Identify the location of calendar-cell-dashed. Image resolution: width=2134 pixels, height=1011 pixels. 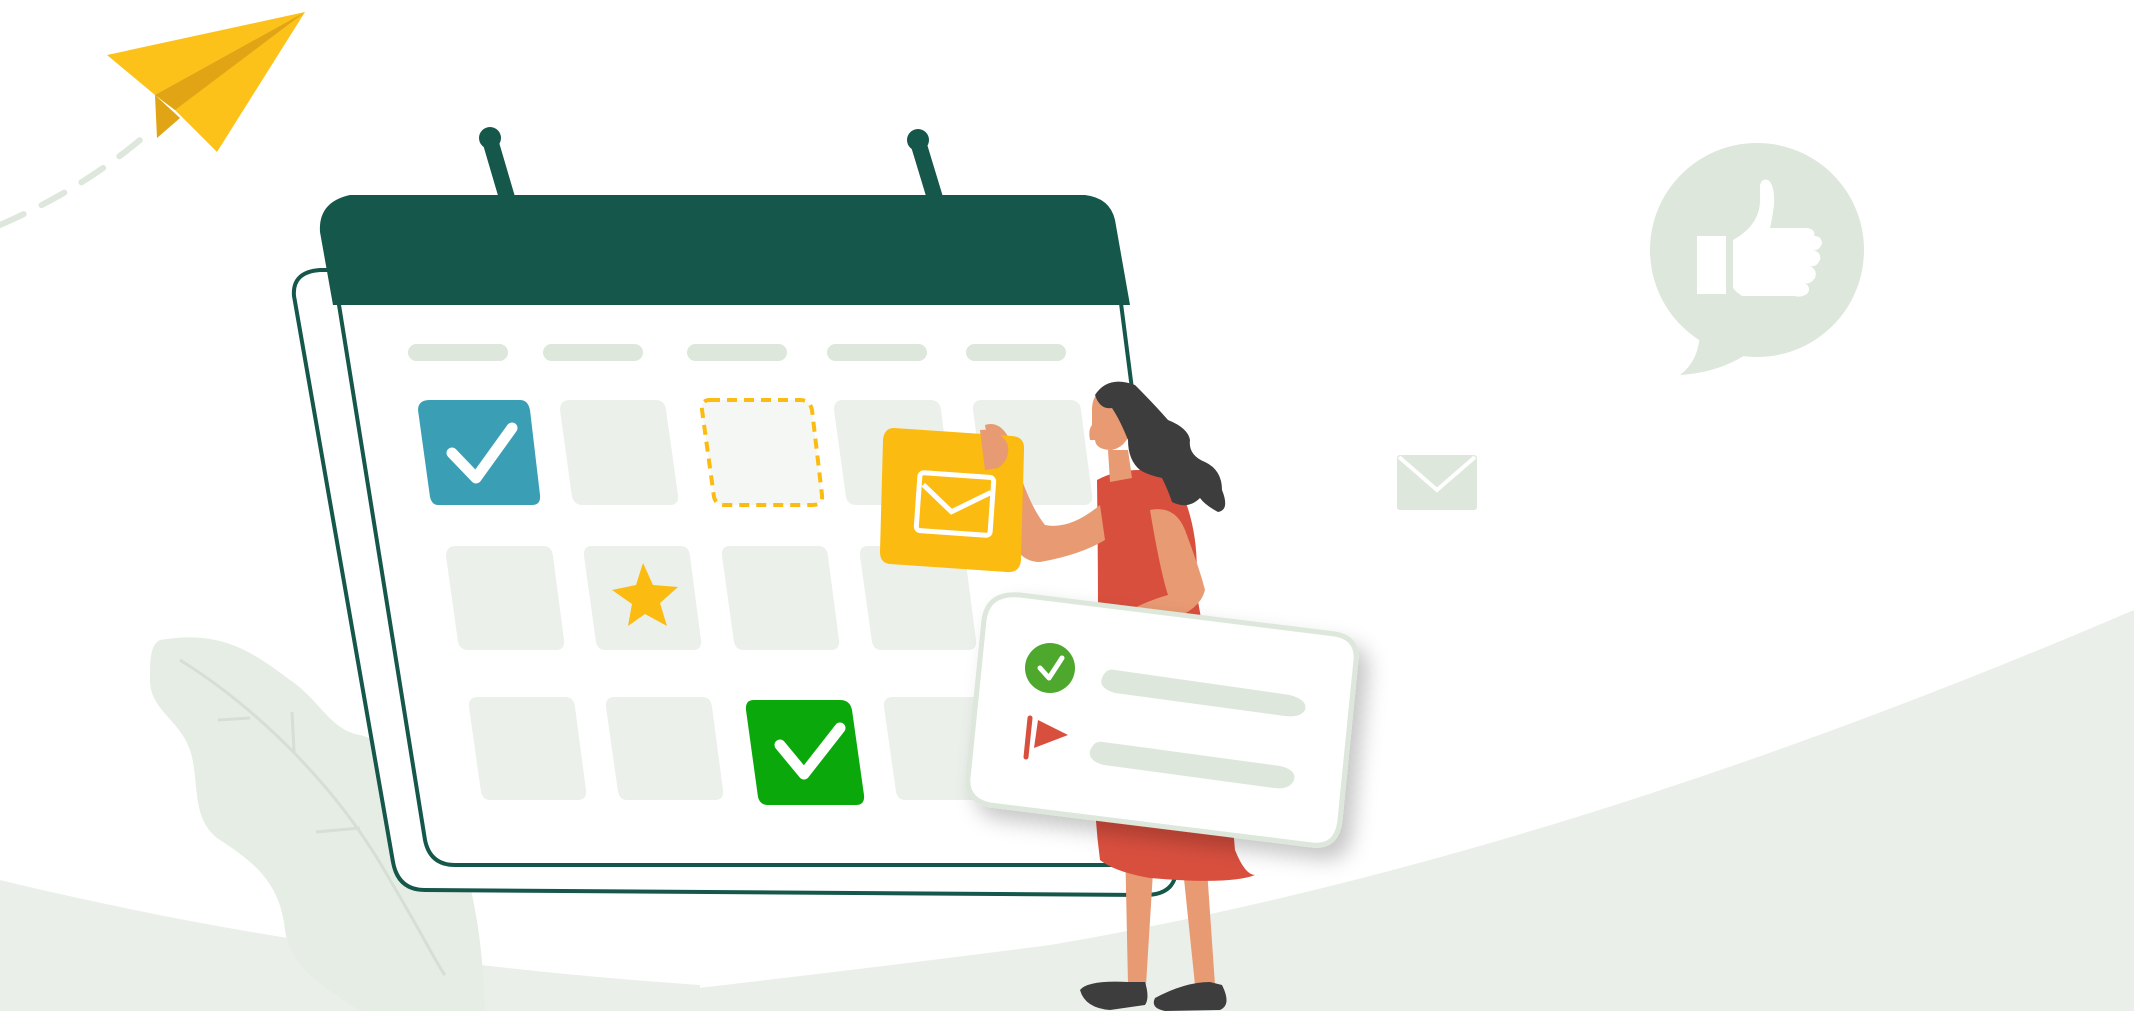
(762, 452).